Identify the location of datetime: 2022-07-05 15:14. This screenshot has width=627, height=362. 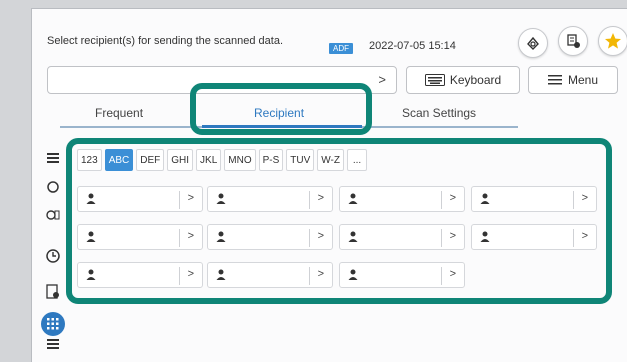
(412, 46).